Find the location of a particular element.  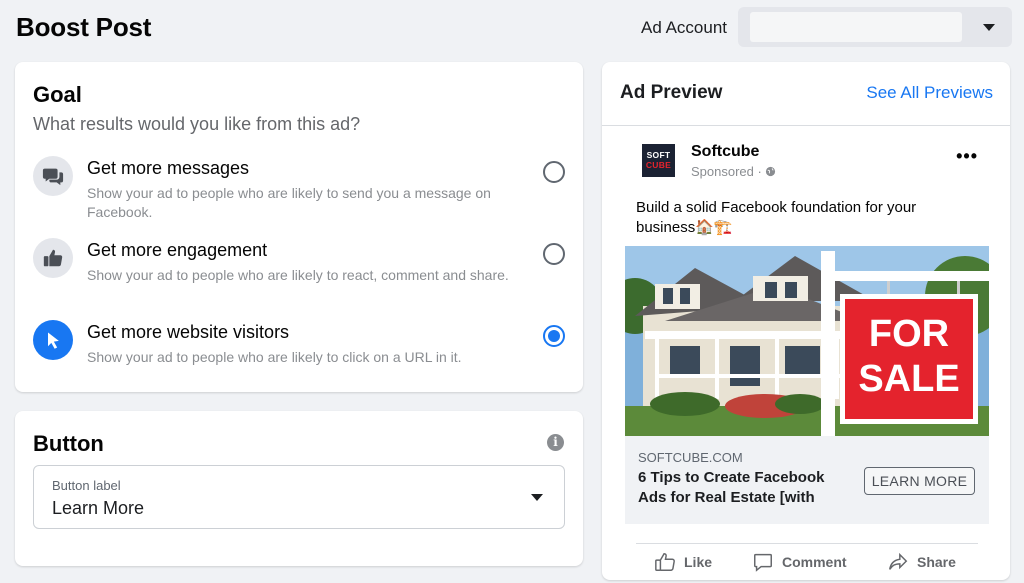

sign-text-sale: SALE is located at coordinates (908, 379).